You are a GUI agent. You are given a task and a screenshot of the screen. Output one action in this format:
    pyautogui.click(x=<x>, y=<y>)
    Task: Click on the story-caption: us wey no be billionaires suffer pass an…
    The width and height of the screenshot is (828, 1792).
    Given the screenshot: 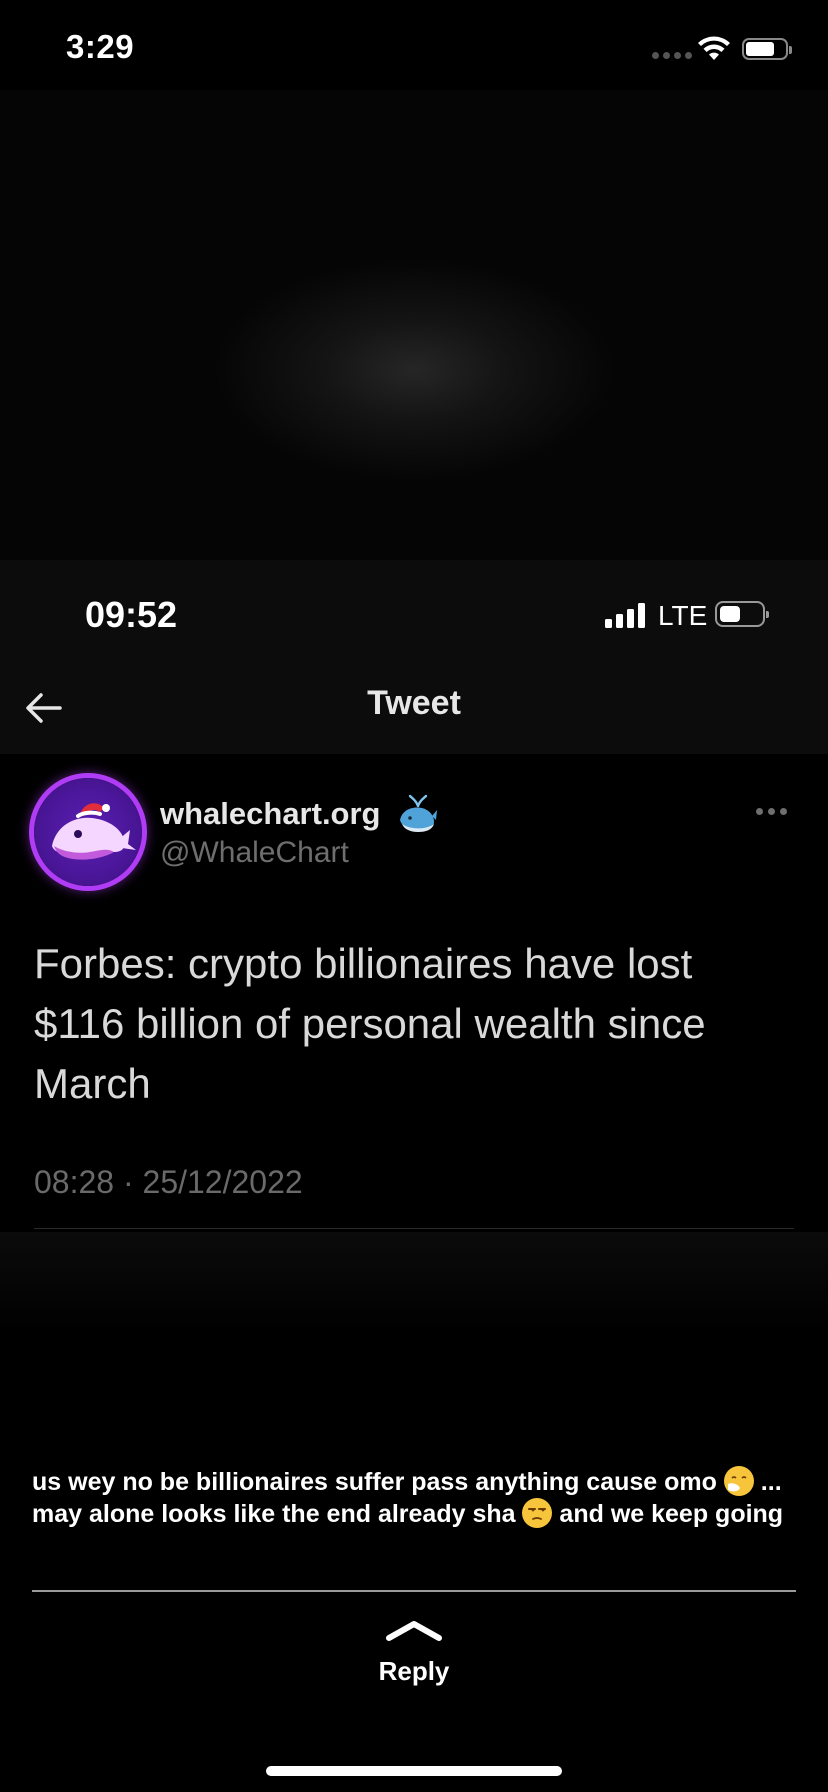 What is the action you would take?
    pyautogui.click(x=417, y=1498)
    